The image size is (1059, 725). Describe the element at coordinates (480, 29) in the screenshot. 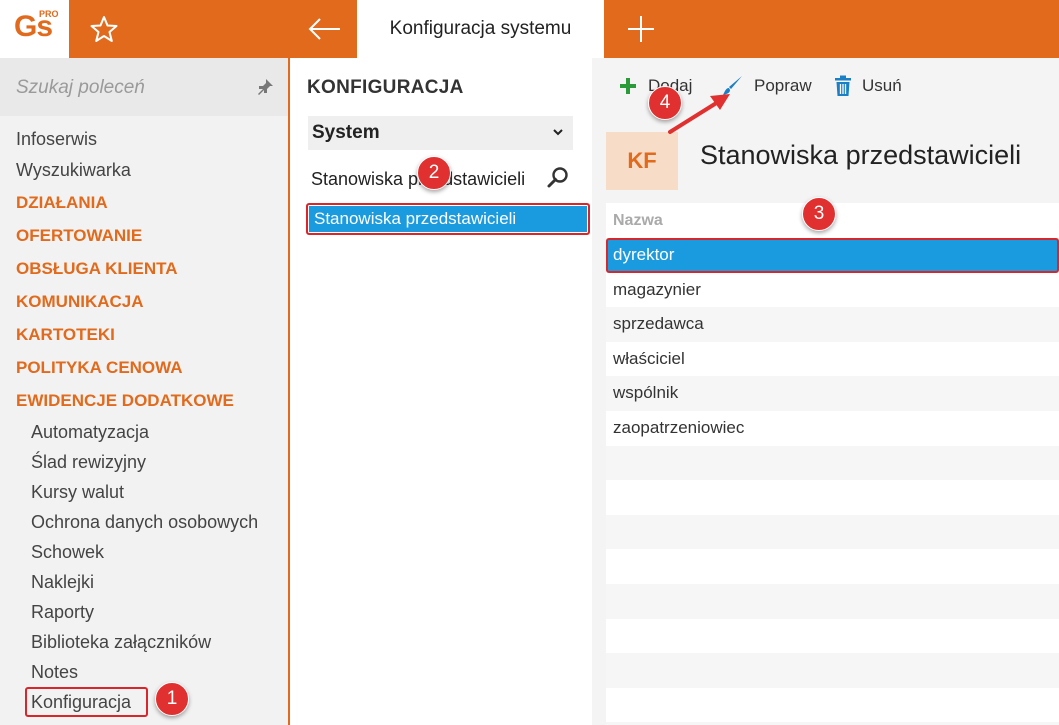

I see `tab-konfiguracja-systemu: Konfiguracja systemu` at that location.